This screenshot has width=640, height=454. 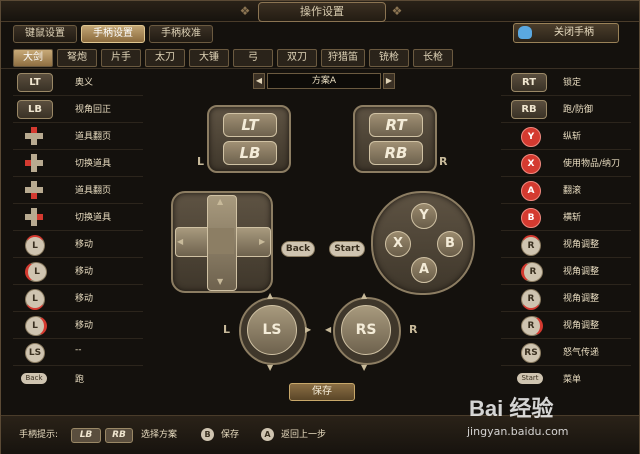 I want to click on hint-a-icon: A, so click(x=267, y=434).